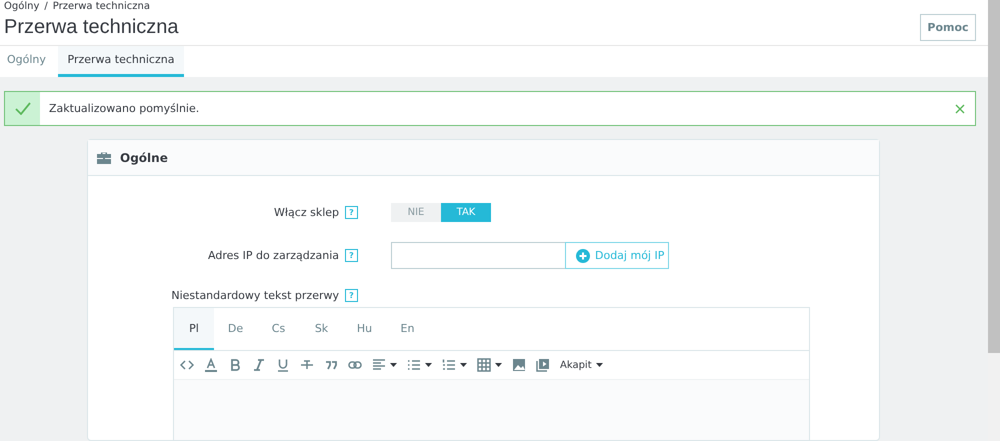 This screenshot has height=441, width=1000. I want to click on ip-input-field, so click(478, 255).